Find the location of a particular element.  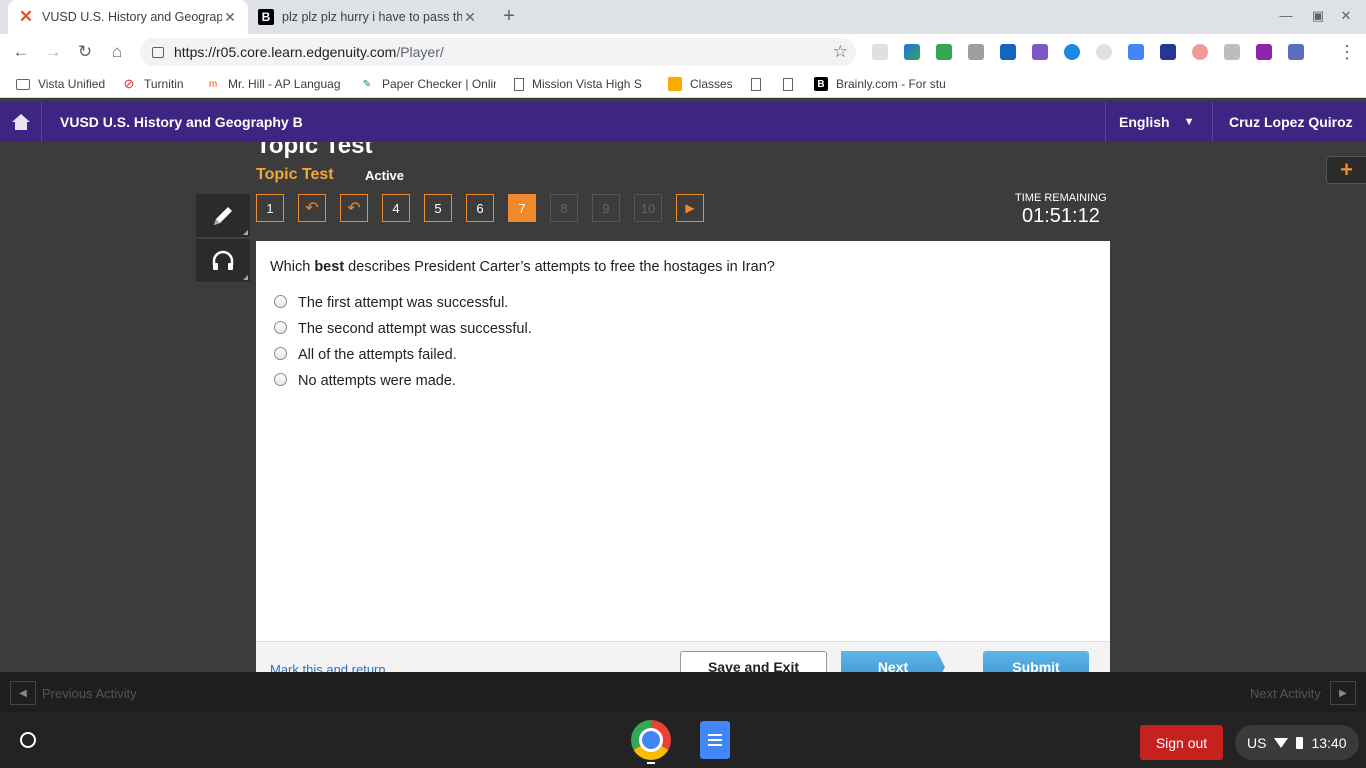

previous-activity-link: Previous Activity is located at coordinates (89, 693).